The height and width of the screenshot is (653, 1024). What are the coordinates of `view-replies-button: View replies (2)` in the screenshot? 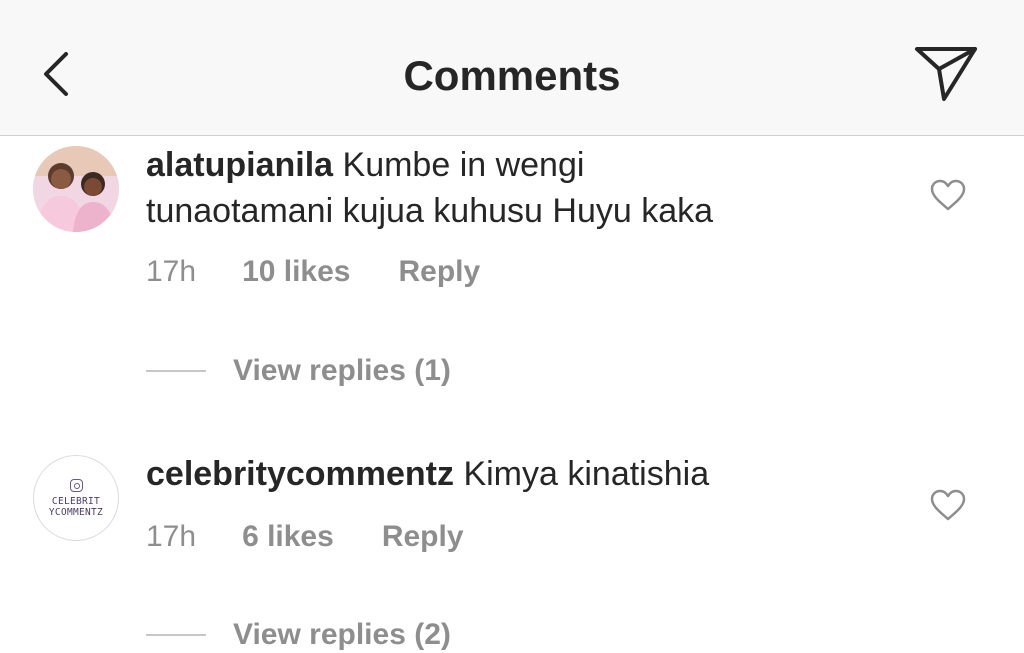 It's located at (298, 635).